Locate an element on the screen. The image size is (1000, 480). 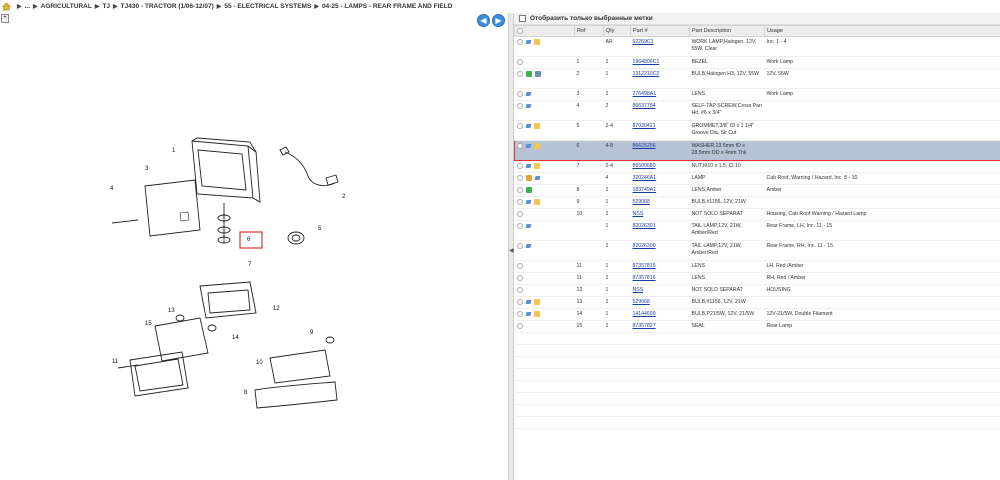
part-number-link: 87357816 is located at coordinates (644, 278).